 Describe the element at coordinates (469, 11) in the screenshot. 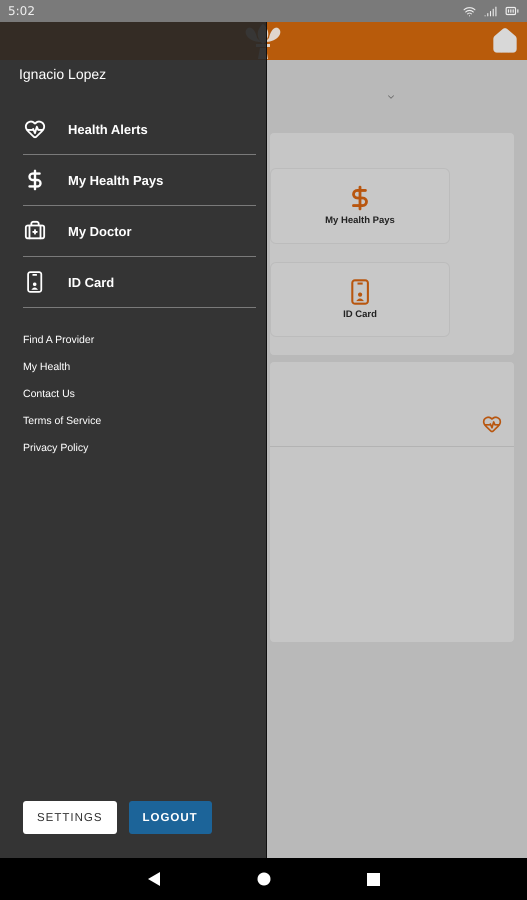

I see `wifi-icon` at that location.